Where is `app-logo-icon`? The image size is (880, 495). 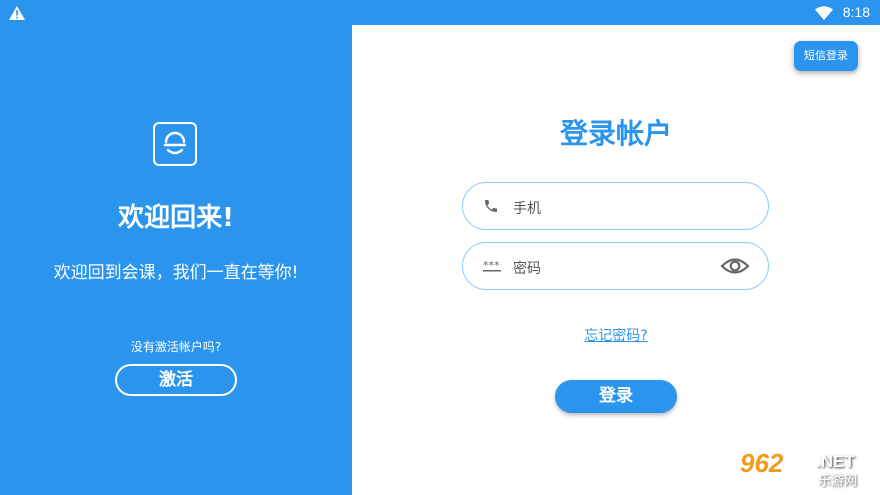
app-logo-icon is located at coordinates (175, 144).